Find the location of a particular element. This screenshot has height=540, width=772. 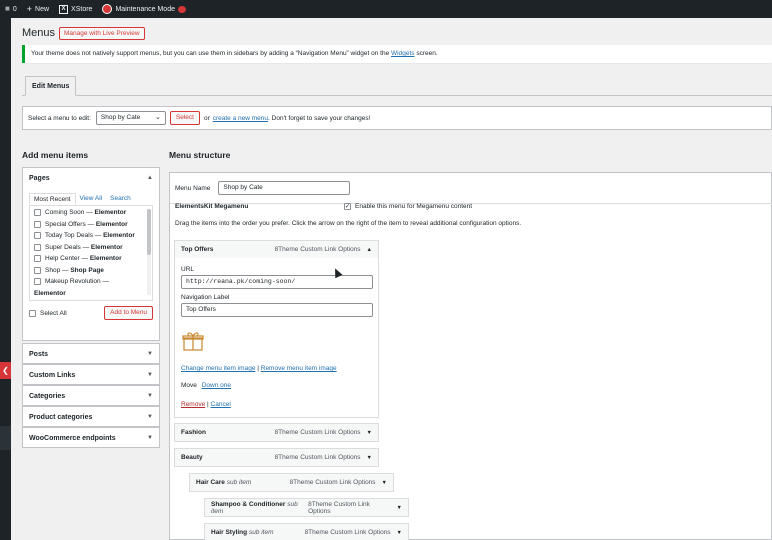

select-all-checkbox is located at coordinates (32, 313).